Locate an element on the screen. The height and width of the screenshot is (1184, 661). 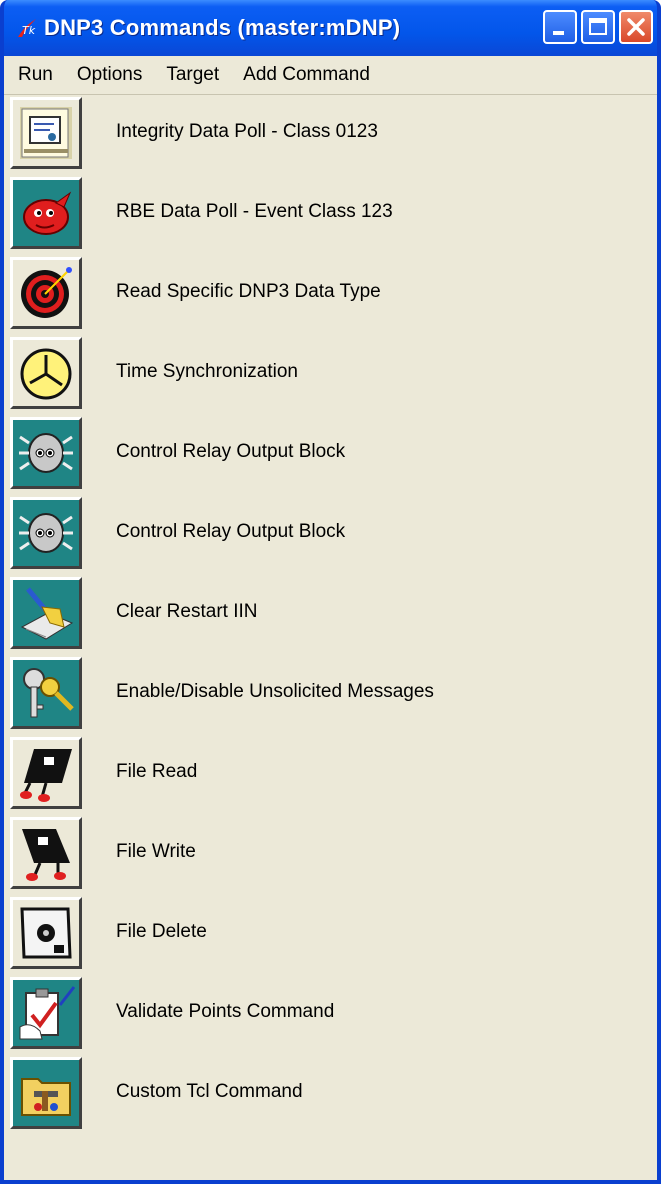
file-delete-button is located at coordinates (46, 933).